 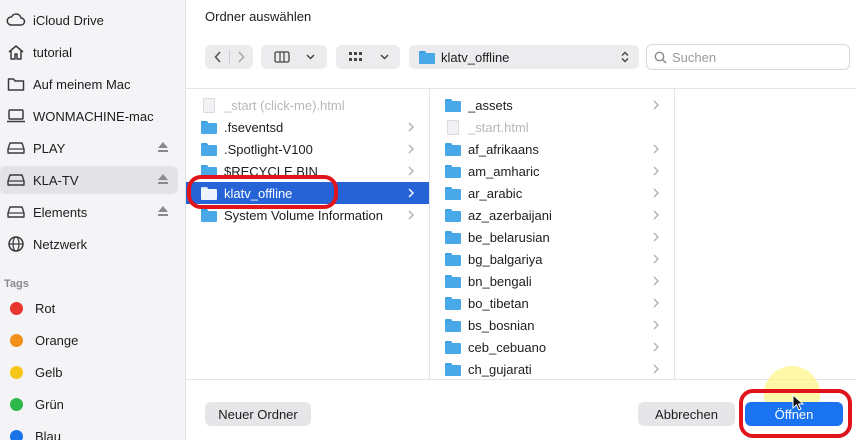 What do you see at coordinates (294, 57) in the screenshot?
I see `view-mode-columns-button` at bounding box center [294, 57].